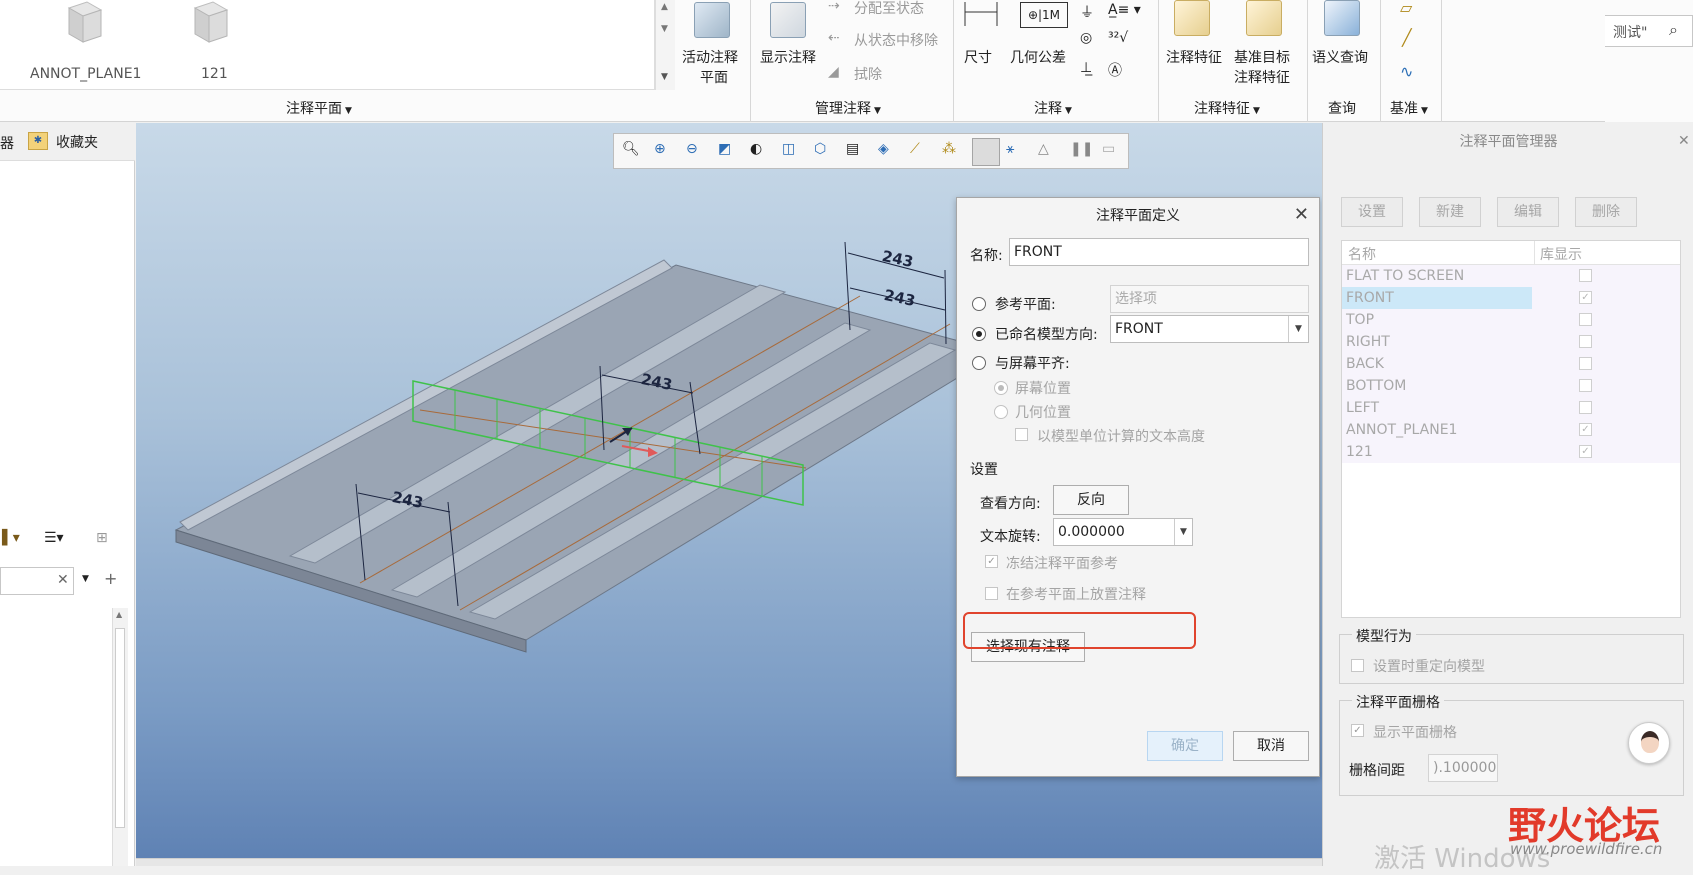 This screenshot has height=875, width=1693. I want to click on list-item: ANNOT_PLANE1 ✓, so click(1511, 430).